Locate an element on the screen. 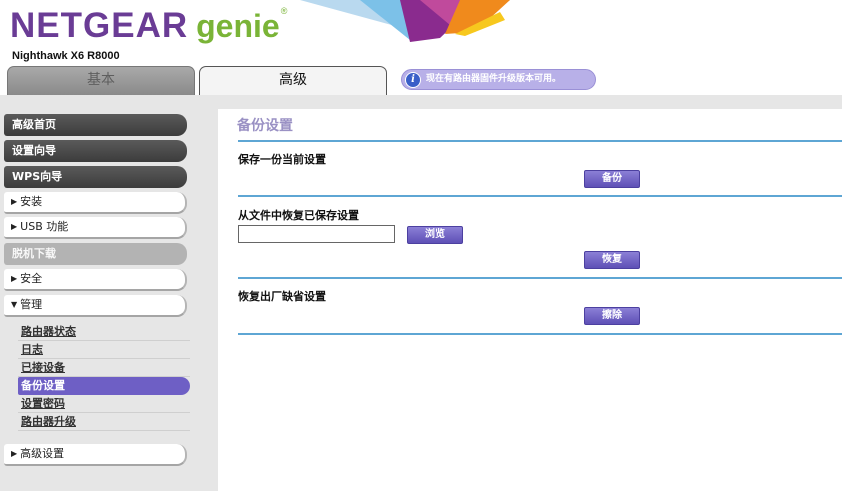 This screenshot has width=842, height=491. restore-file-field is located at coordinates (316, 234).